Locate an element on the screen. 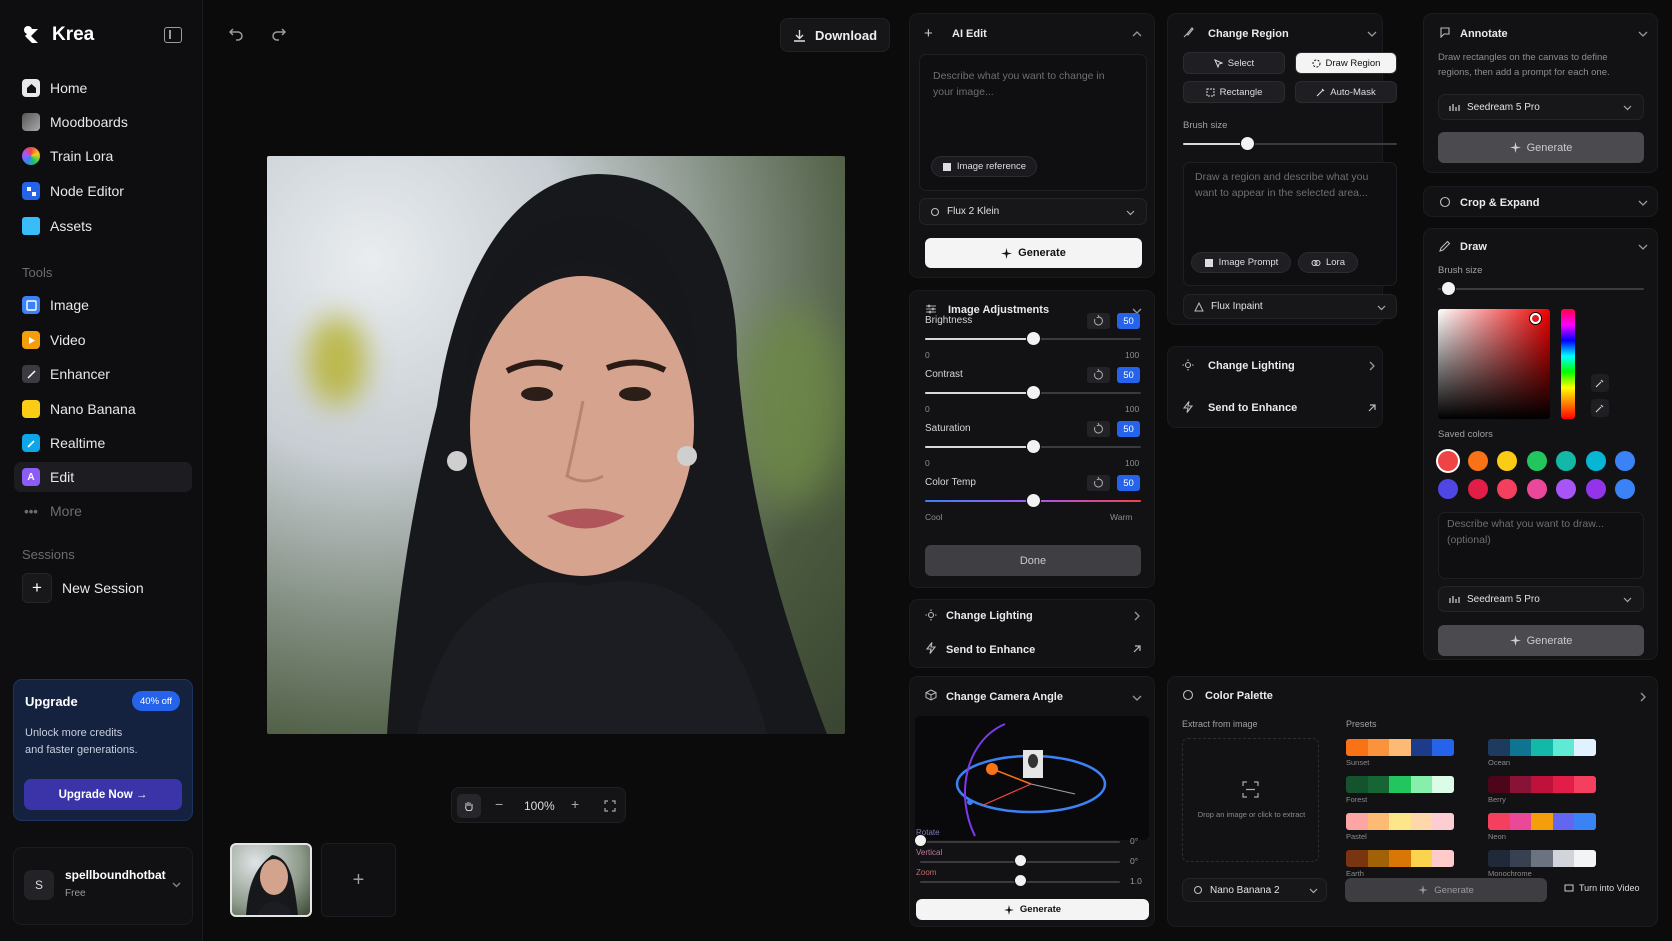 This screenshot has height=941, width=1672. select-tool-button: Select is located at coordinates (1234, 63).